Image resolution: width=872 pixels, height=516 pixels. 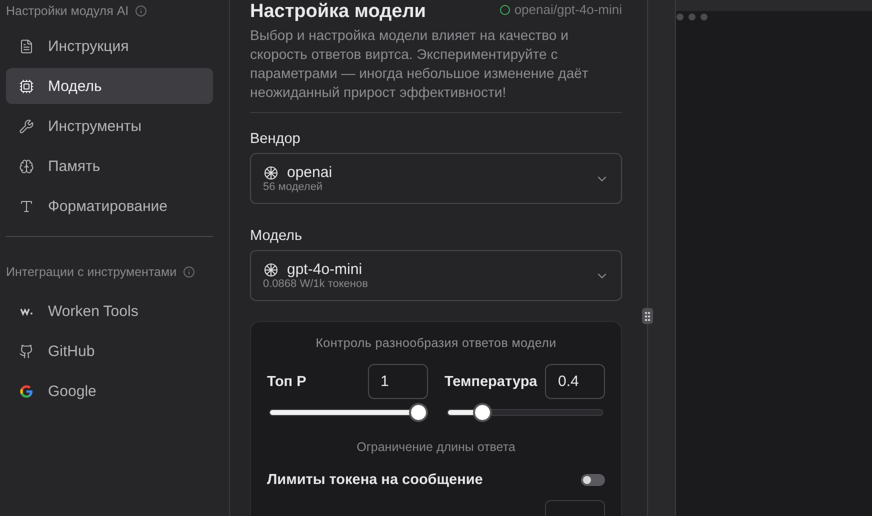 I want to click on field-label: Модель, so click(x=277, y=236).